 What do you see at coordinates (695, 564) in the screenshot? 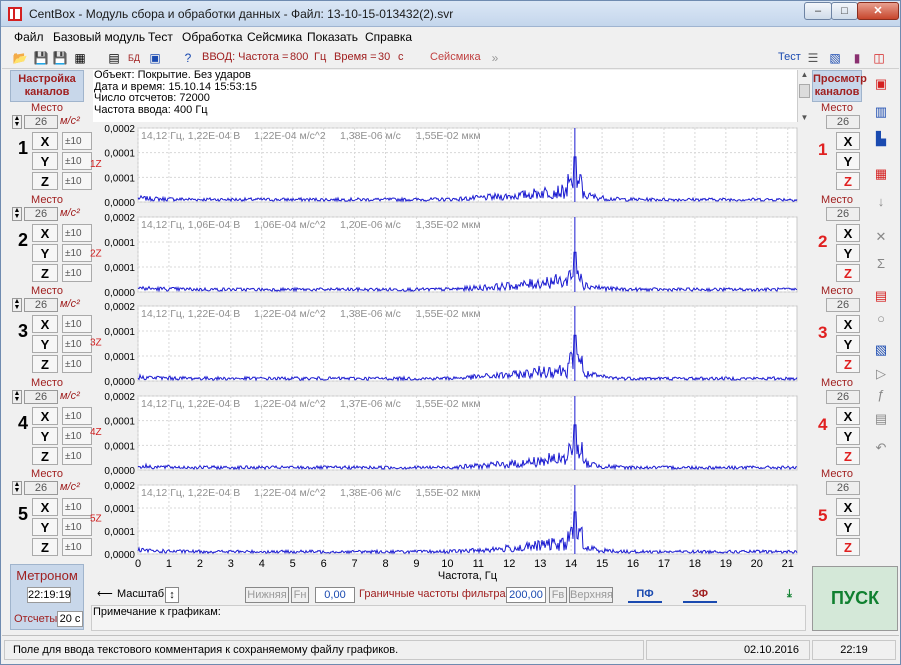
I see `x-tick-label: 18` at bounding box center [695, 564].